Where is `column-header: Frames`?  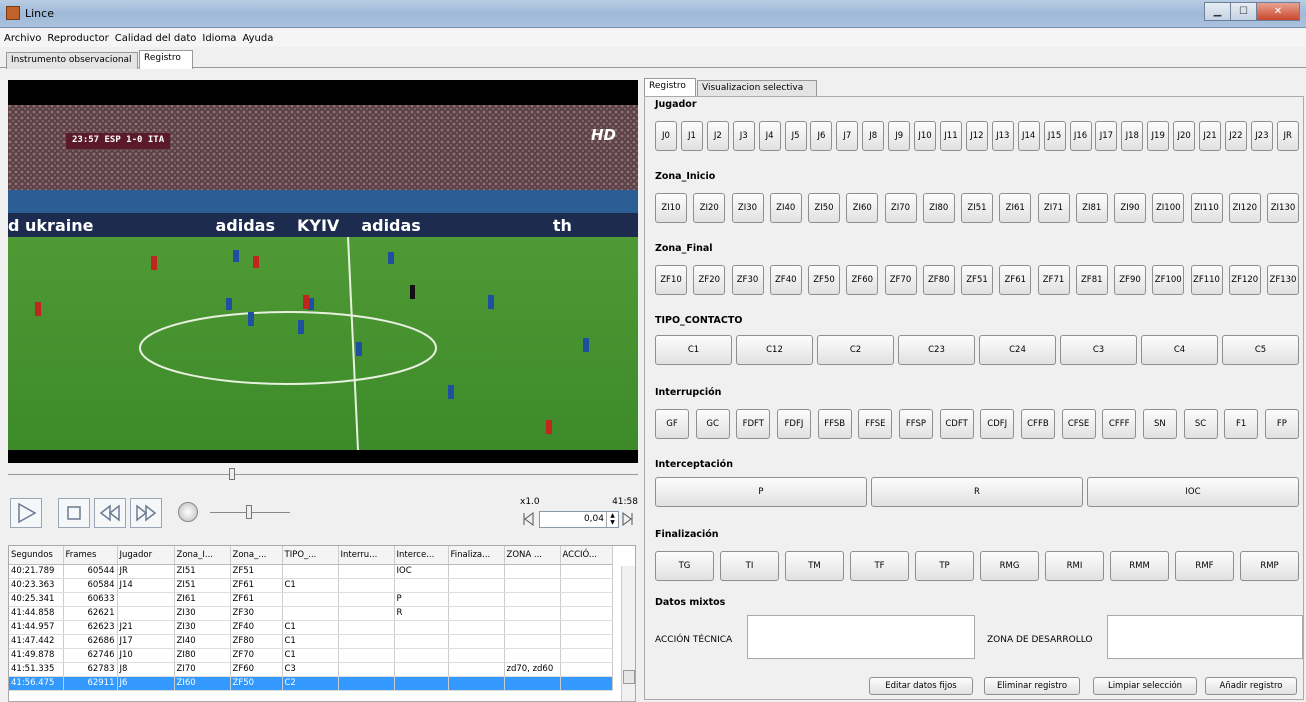 column-header: Frames is located at coordinates (90, 555).